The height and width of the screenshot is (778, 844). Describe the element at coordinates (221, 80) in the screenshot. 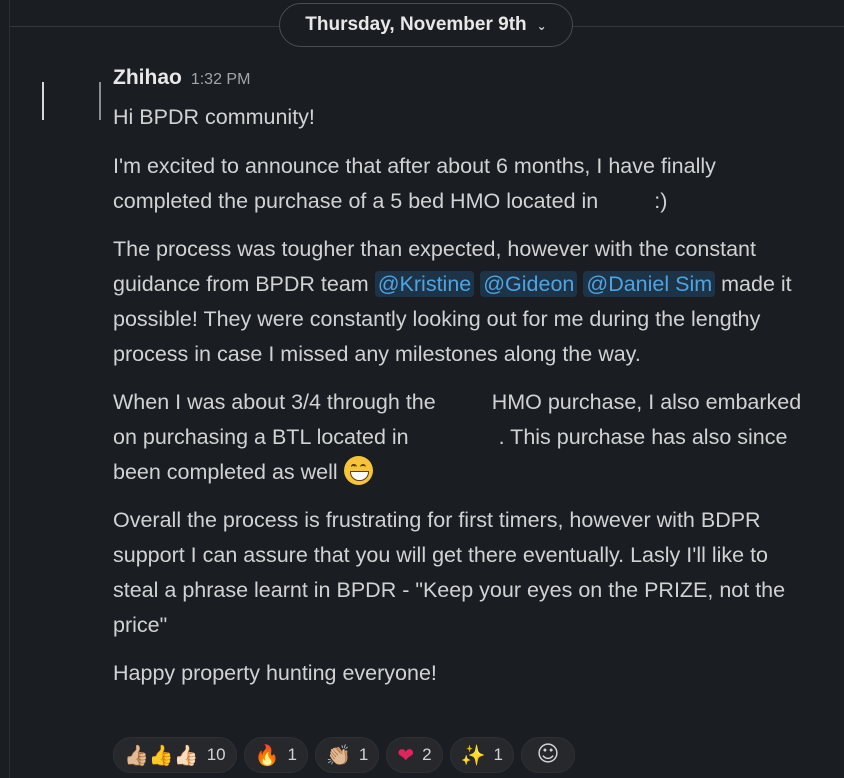

I see `message-timestamp: 1:32 PM` at that location.